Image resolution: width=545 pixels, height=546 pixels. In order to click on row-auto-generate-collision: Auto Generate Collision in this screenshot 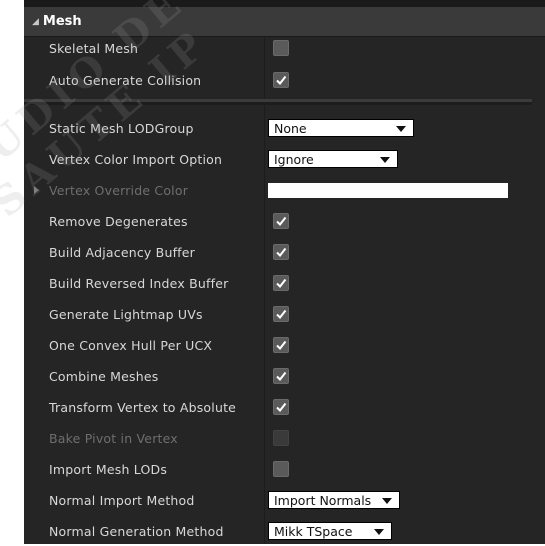, I will do `click(284, 80)`.